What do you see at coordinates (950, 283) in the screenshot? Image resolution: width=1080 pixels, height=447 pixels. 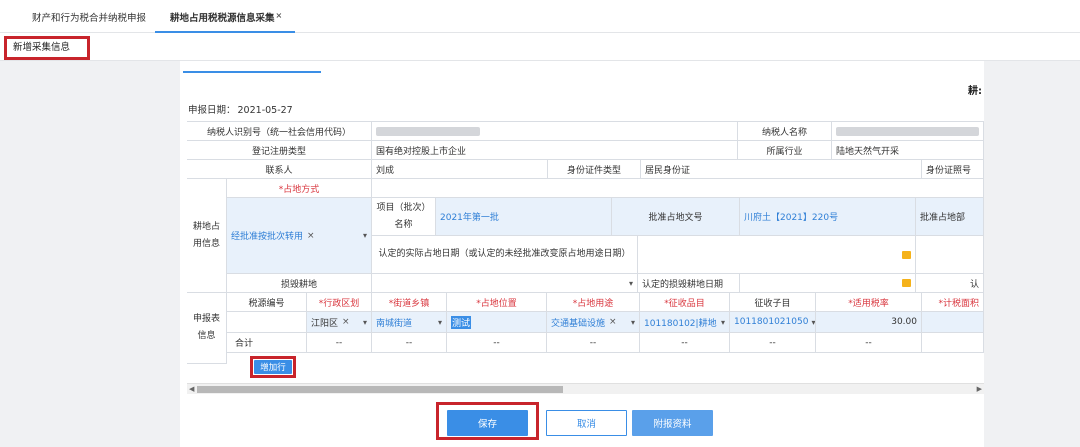 I see `damage-tail-label: 认` at bounding box center [950, 283].